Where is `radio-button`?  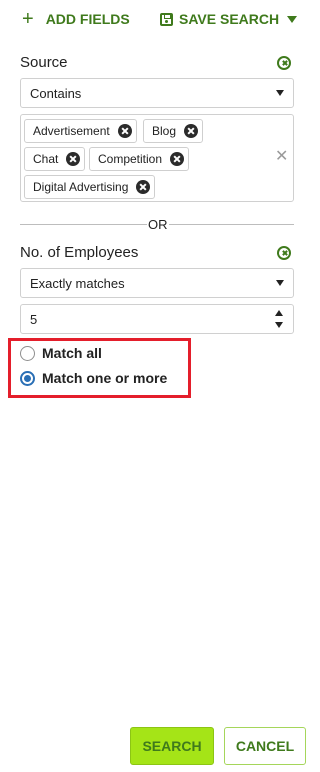
radio-button is located at coordinates (27, 353).